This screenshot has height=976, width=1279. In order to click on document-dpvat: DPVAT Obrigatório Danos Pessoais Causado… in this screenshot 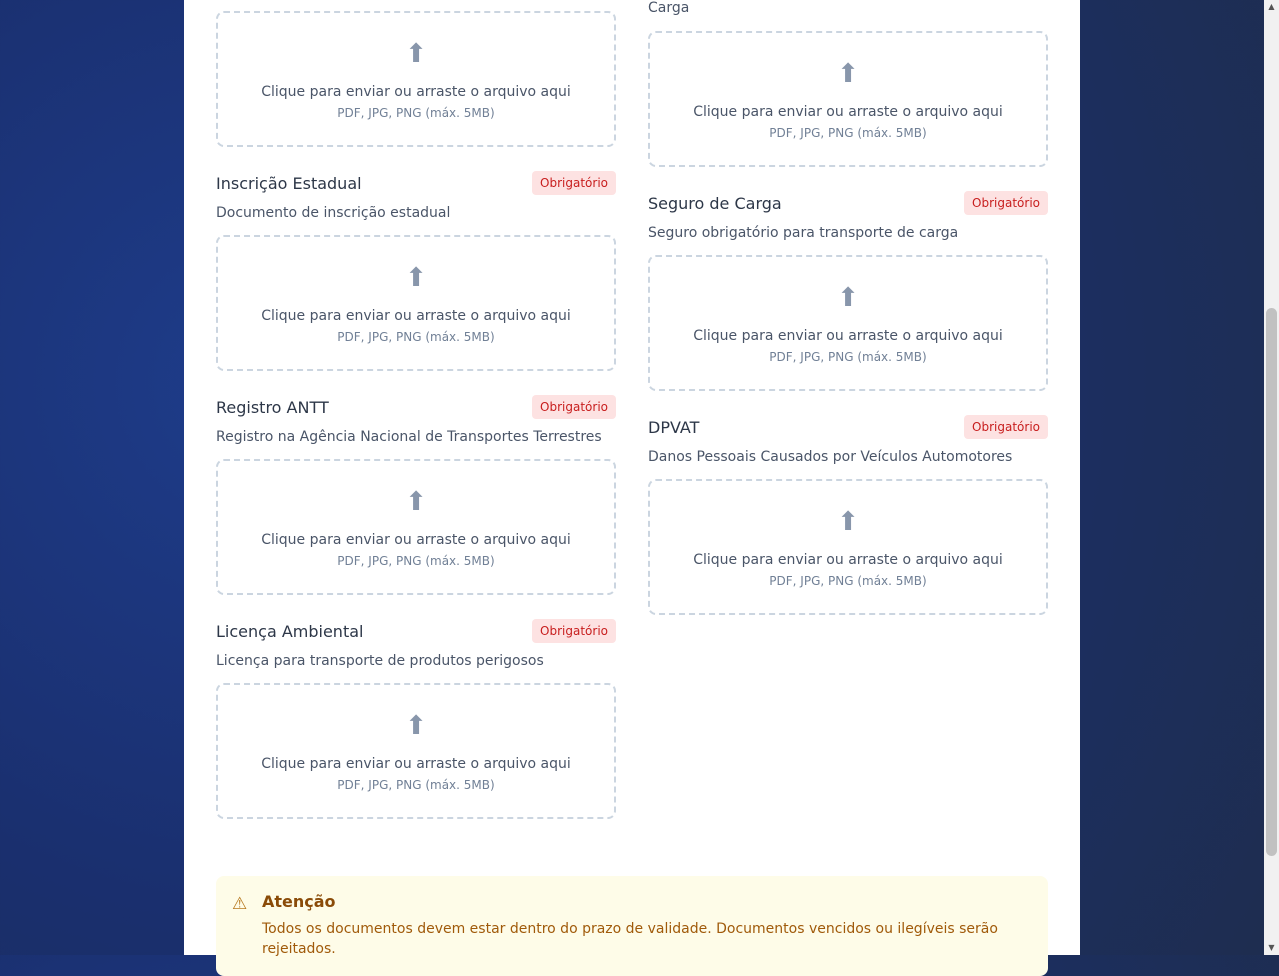, I will do `click(848, 515)`.